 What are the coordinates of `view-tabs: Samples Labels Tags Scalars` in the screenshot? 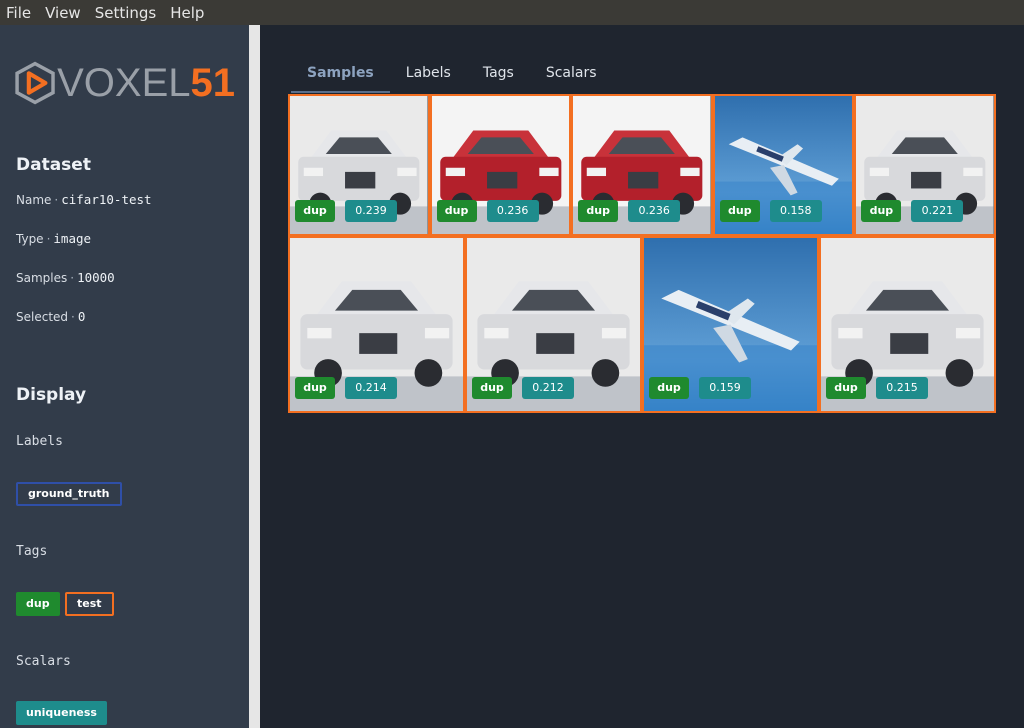 It's located at (452, 75).